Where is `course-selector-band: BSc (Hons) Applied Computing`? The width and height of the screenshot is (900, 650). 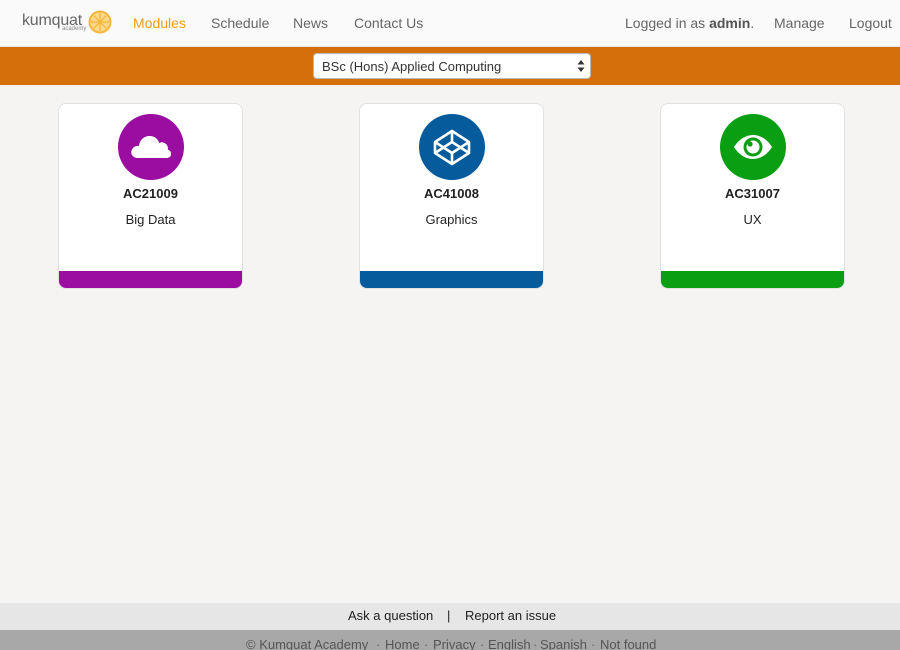
course-selector-band: BSc (Hons) Applied Computing is located at coordinates (450, 66).